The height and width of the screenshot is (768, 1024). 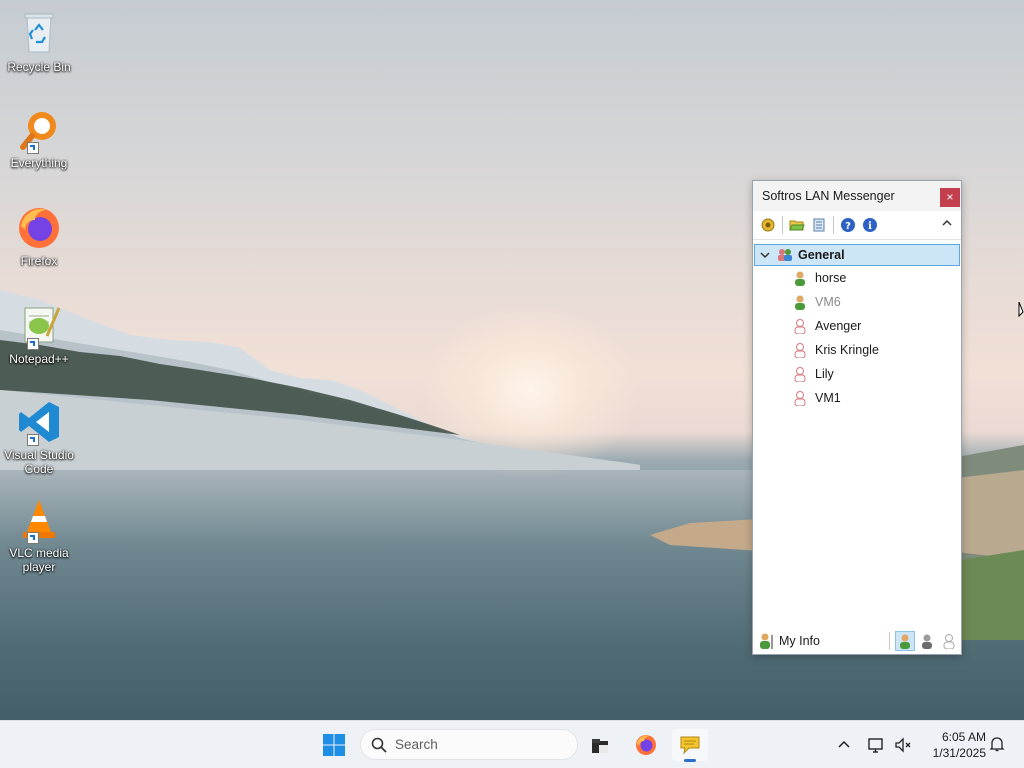 What do you see at coordinates (857, 255) in the screenshot?
I see `group-row-general: General` at bounding box center [857, 255].